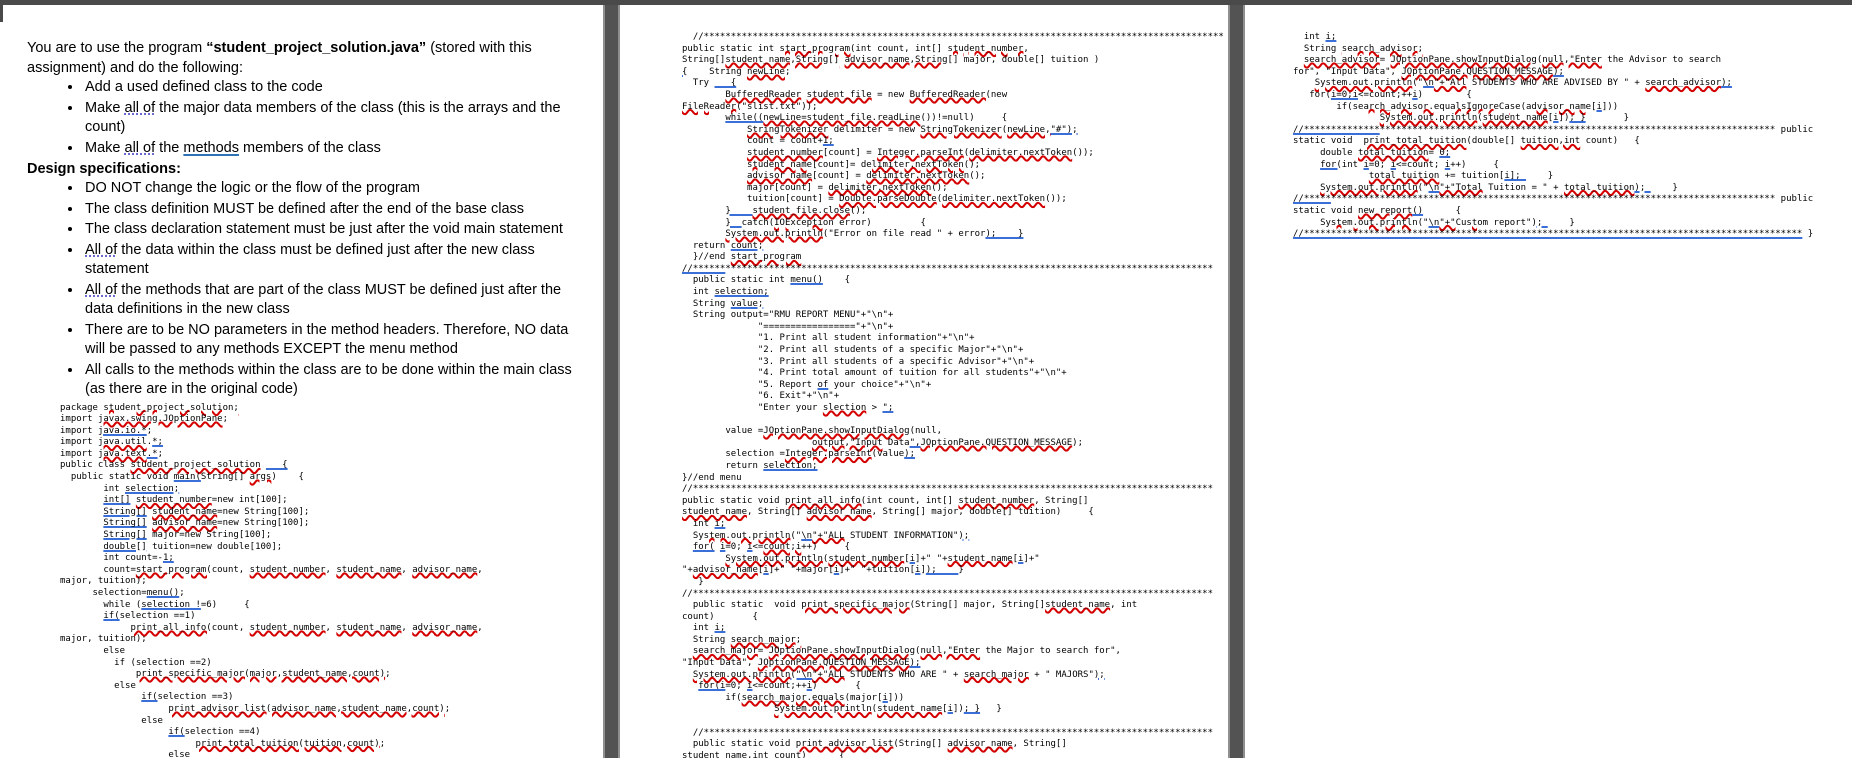 This screenshot has width=1852, height=758. Describe the element at coordinates (326, 664) in the screenshot. I see `code-line: if (selection ==2)` at that location.